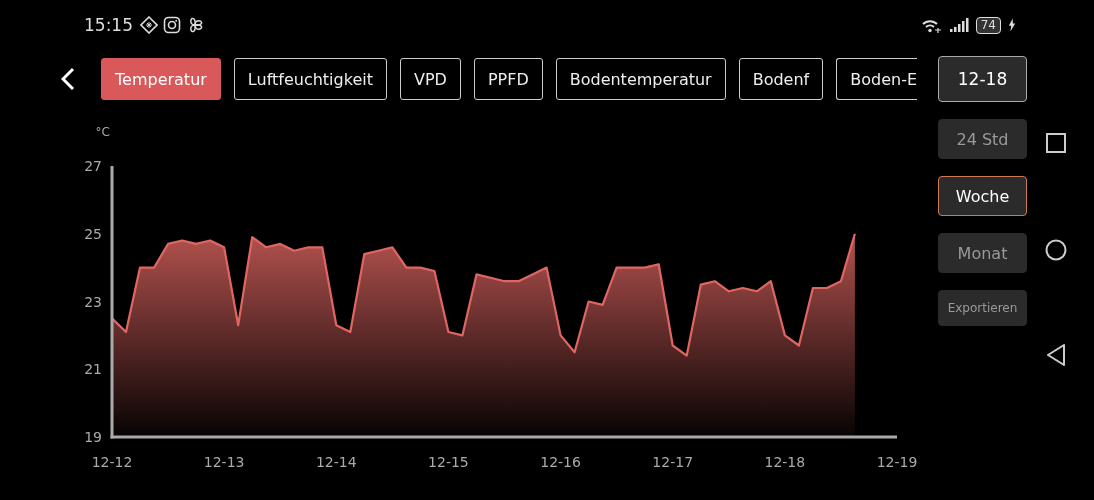 The image size is (1094, 500). What do you see at coordinates (93, 166) in the screenshot?
I see `axis-tick-label: 27` at bounding box center [93, 166].